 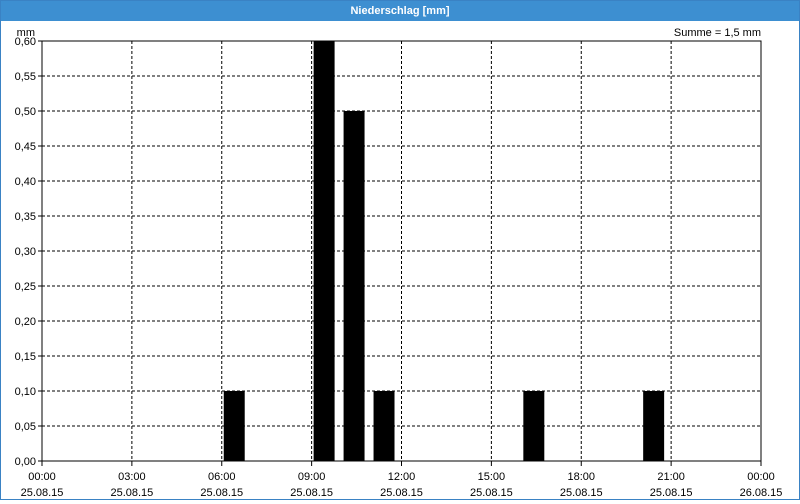 What do you see at coordinates (25, 462) in the screenshot?
I see `y-tick-label: 0,00` at bounding box center [25, 462].